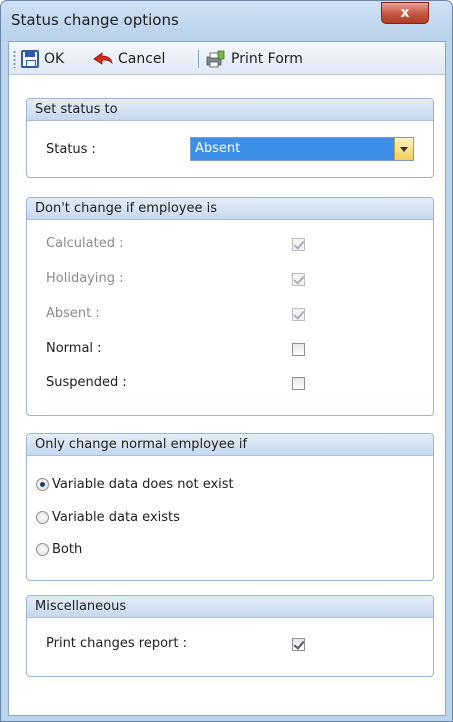  Describe the element at coordinates (298, 279) in the screenshot. I see `holidaying-checkbox` at that location.